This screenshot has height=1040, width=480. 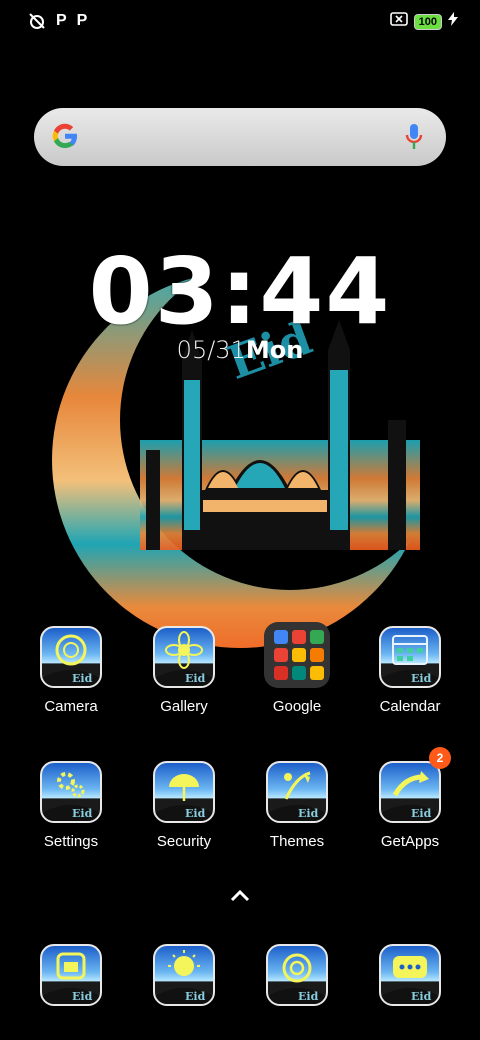 I want to click on contacts-icon: Eid, so click(x=297, y=975).